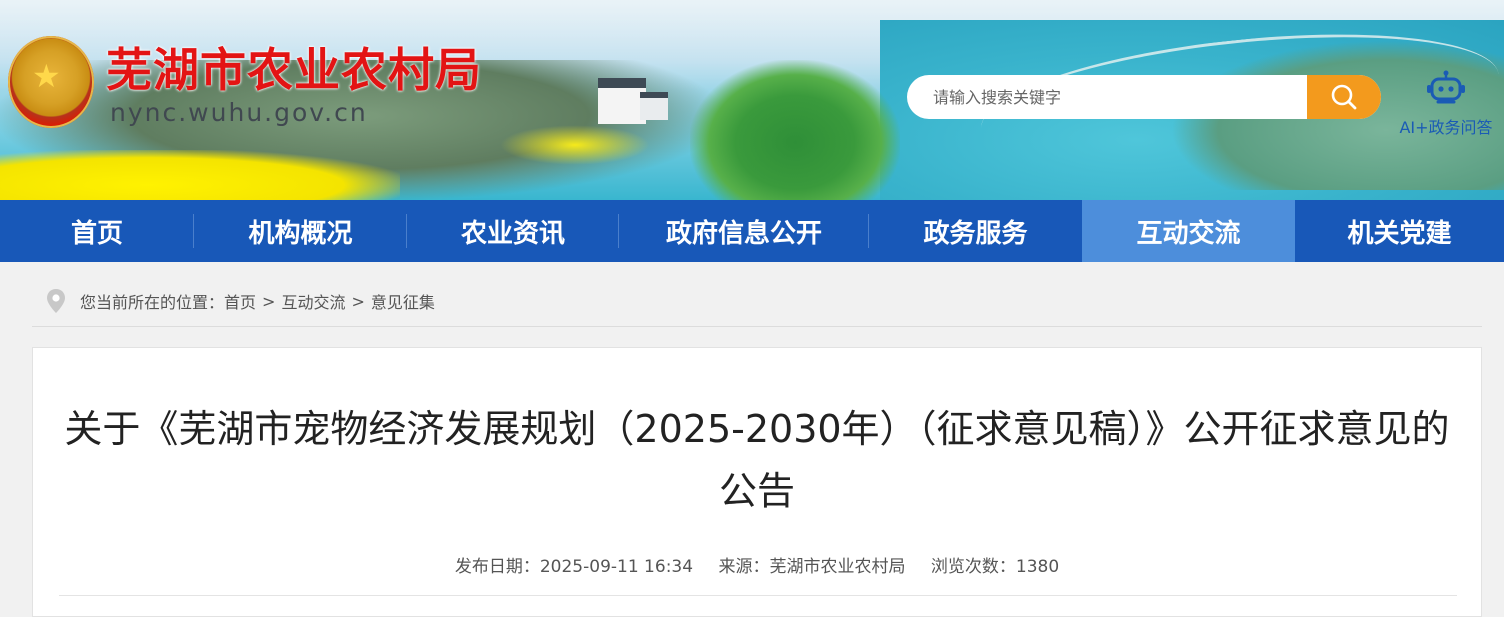  I want to click on search-button, so click(1344, 97).